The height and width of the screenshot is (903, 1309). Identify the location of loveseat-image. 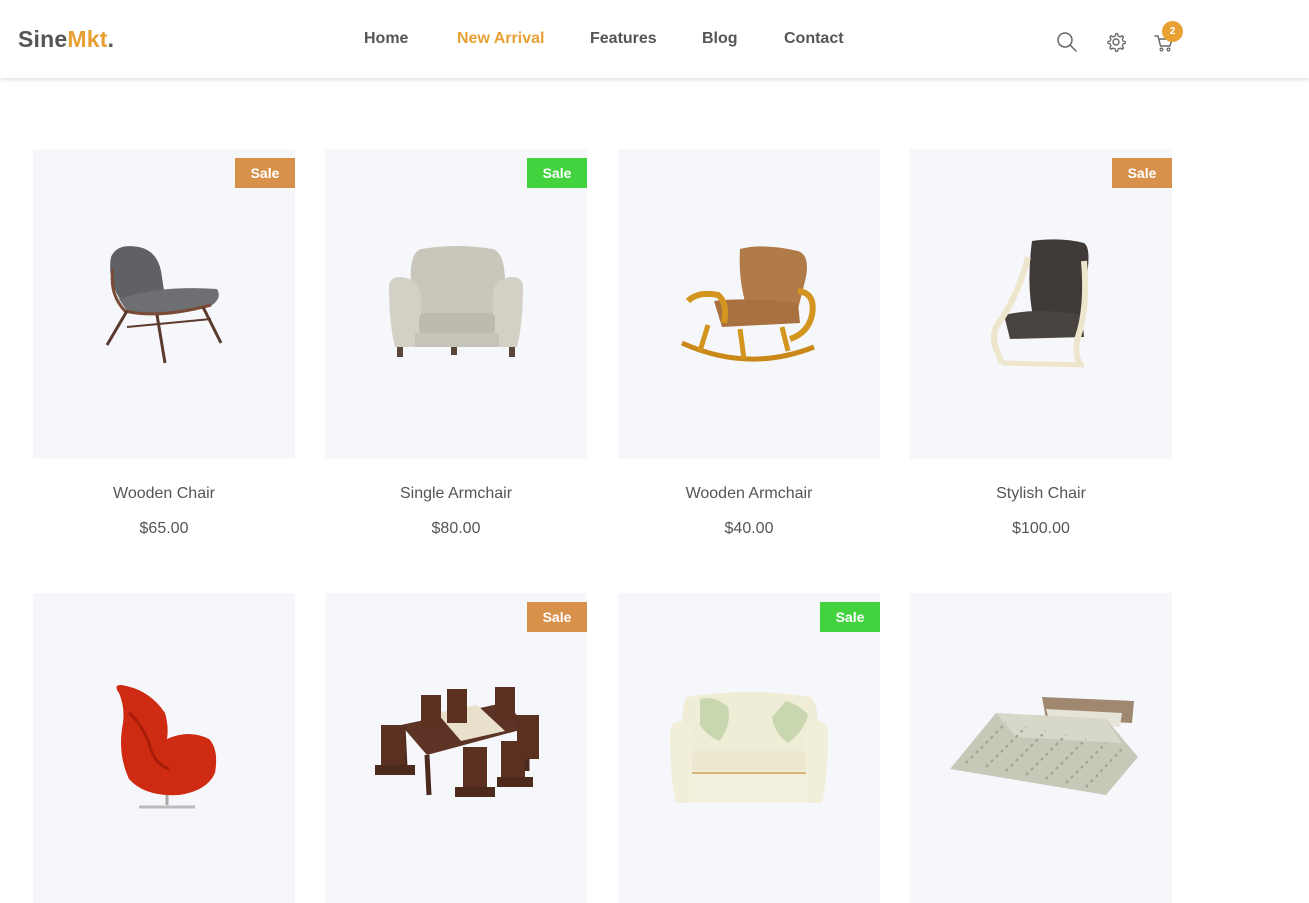
(749, 747).